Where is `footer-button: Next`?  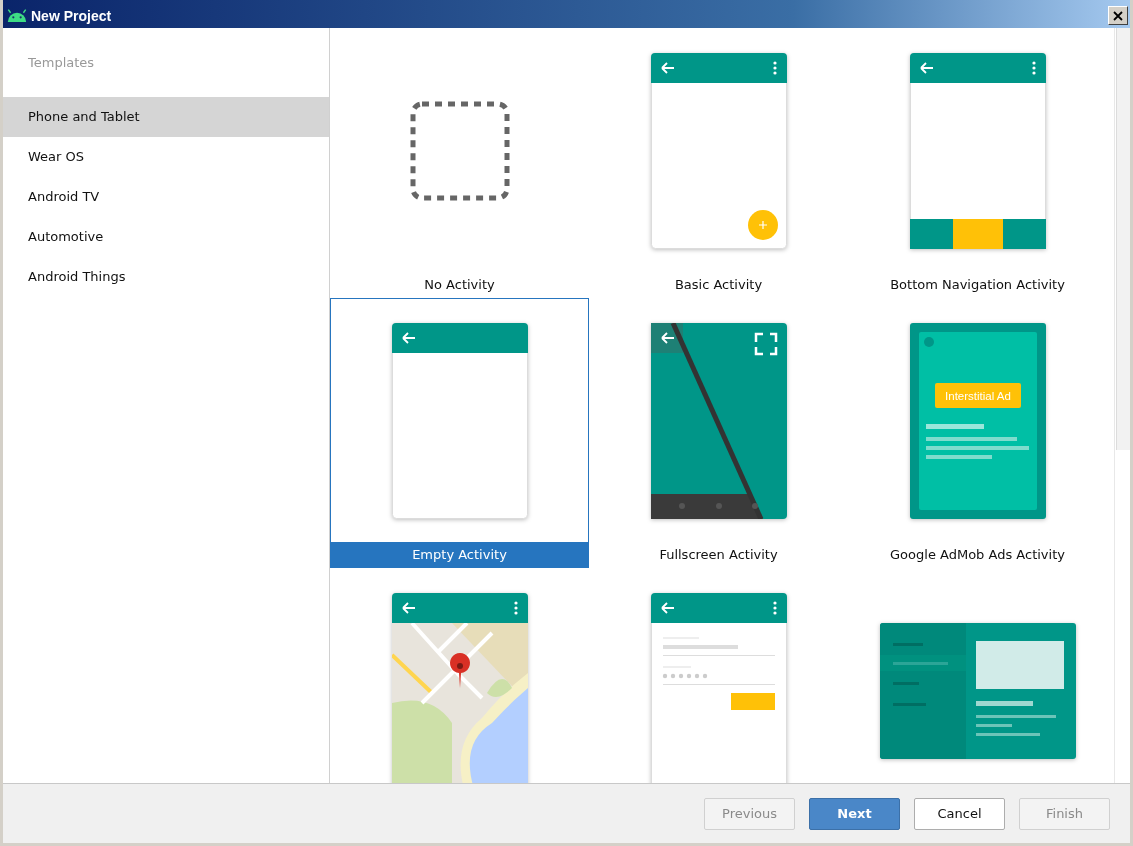 footer-button: Next is located at coordinates (854, 813).